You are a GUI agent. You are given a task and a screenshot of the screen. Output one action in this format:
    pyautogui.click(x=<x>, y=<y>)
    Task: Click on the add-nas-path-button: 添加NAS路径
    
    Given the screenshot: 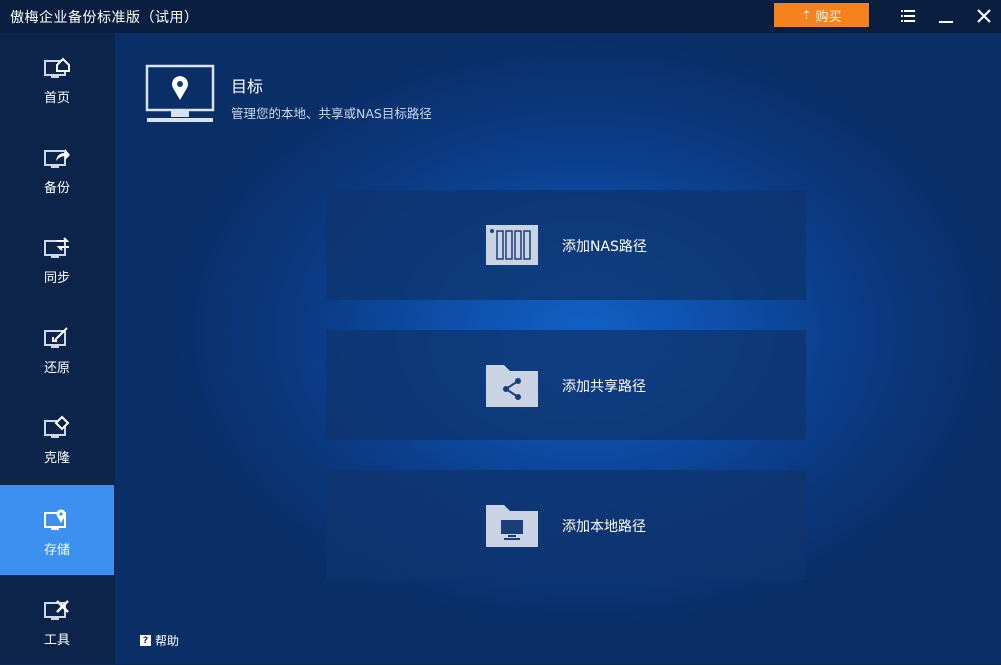 What is the action you would take?
    pyautogui.click(x=566, y=245)
    